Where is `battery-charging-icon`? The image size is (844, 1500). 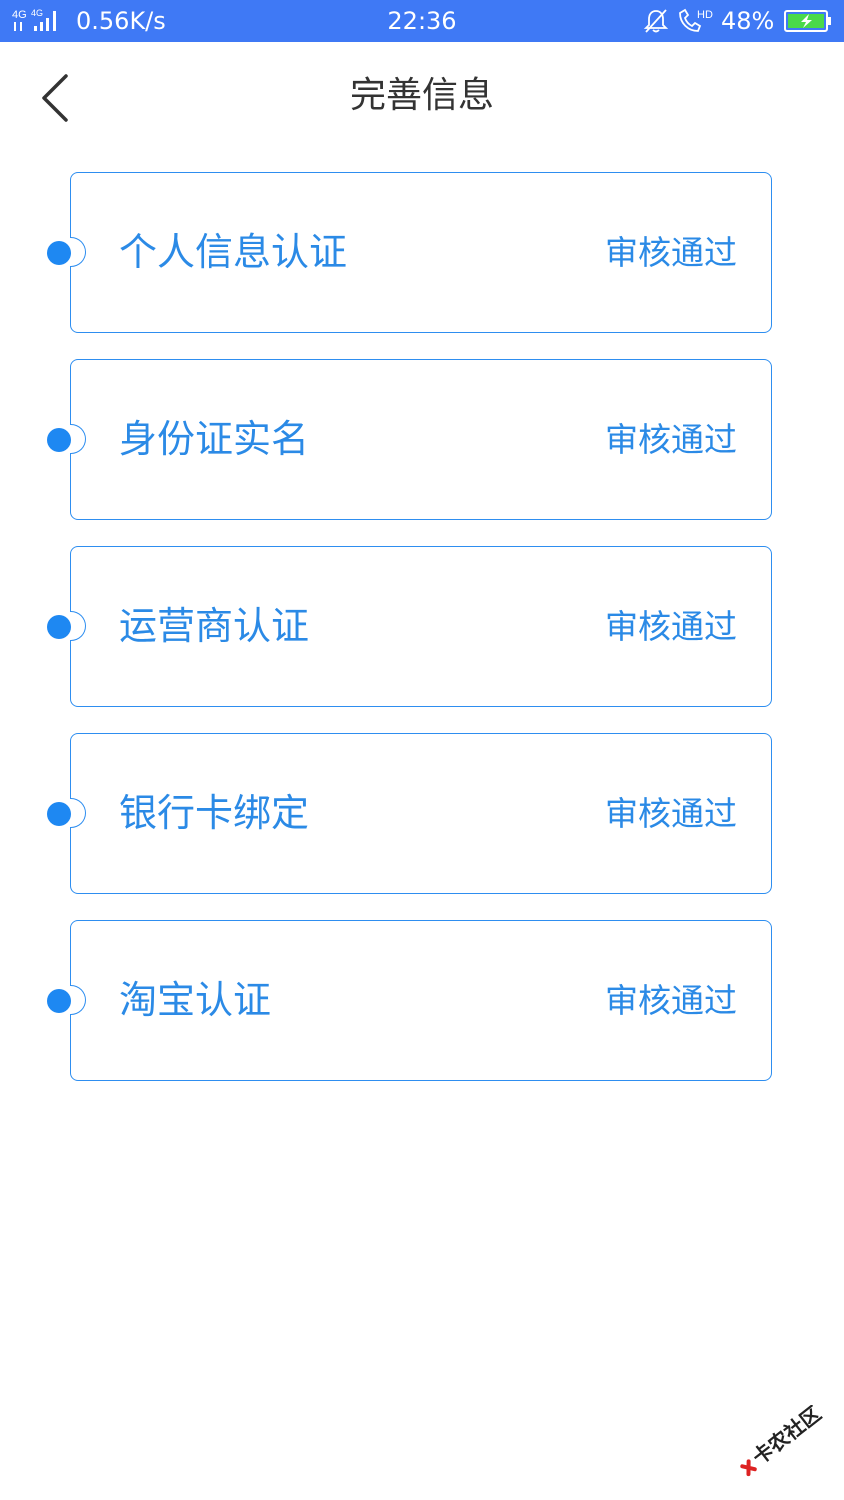
battery-charging-icon is located at coordinates (807, 21).